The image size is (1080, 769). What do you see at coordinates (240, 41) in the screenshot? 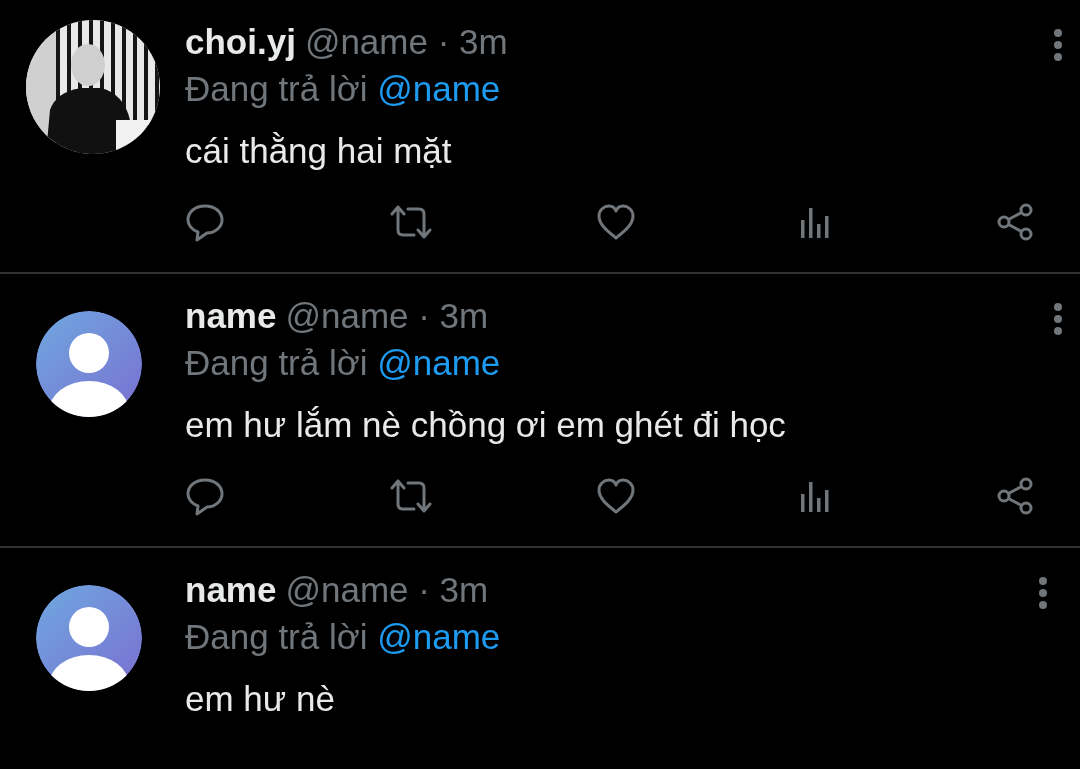
I see `user-name: choi.yj` at bounding box center [240, 41].